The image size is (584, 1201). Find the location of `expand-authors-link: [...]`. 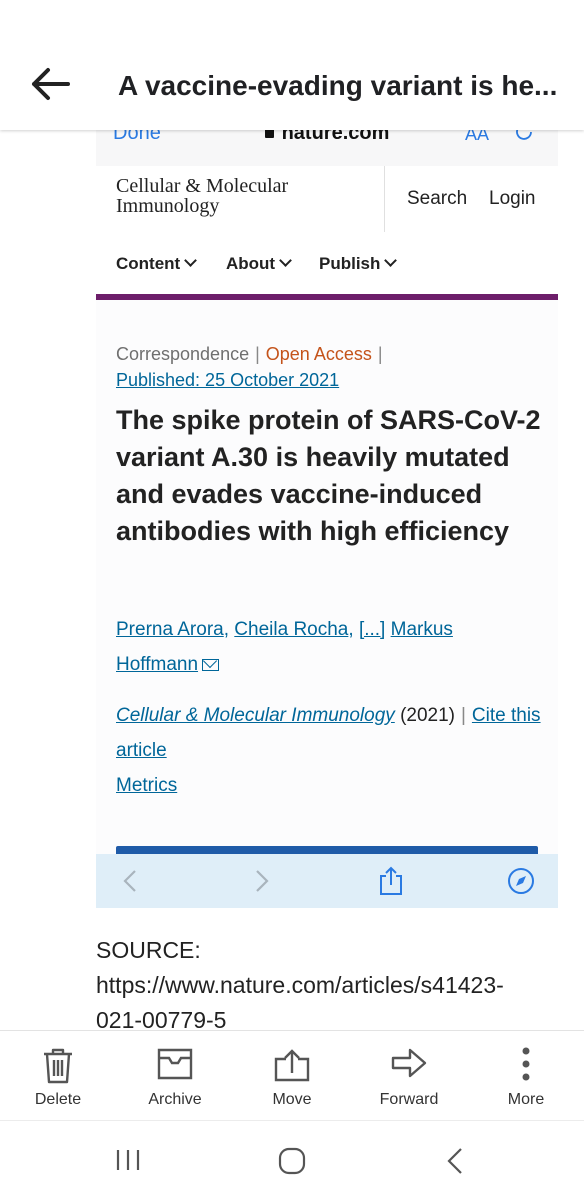

expand-authors-link: [...] is located at coordinates (372, 629).